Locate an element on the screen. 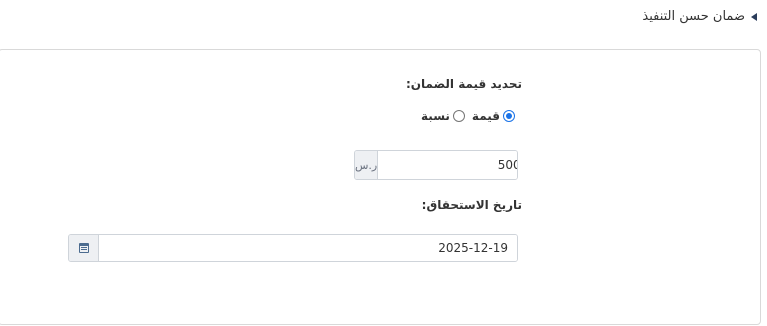  amount-input-group: ر.س is located at coordinates (436, 165).